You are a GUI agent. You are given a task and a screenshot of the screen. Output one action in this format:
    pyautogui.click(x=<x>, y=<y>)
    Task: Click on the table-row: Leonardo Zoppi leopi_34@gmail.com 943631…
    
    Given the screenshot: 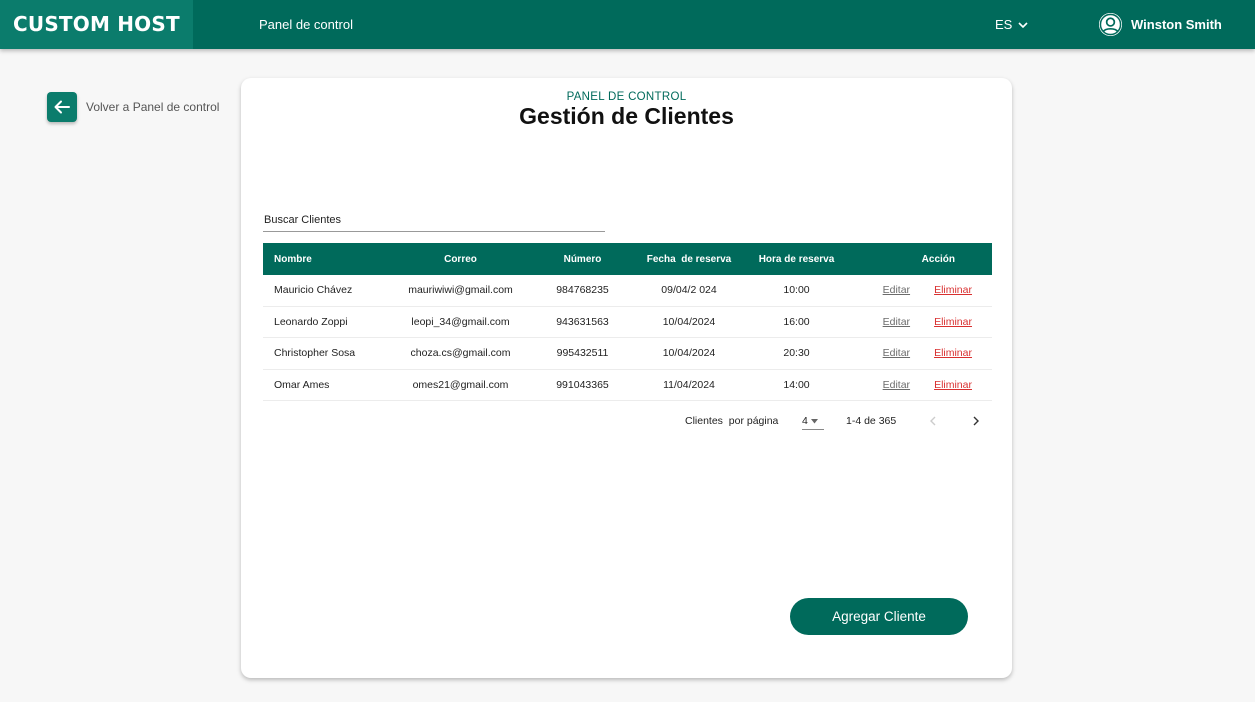 What is the action you would take?
    pyautogui.click(x=627, y=322)
    